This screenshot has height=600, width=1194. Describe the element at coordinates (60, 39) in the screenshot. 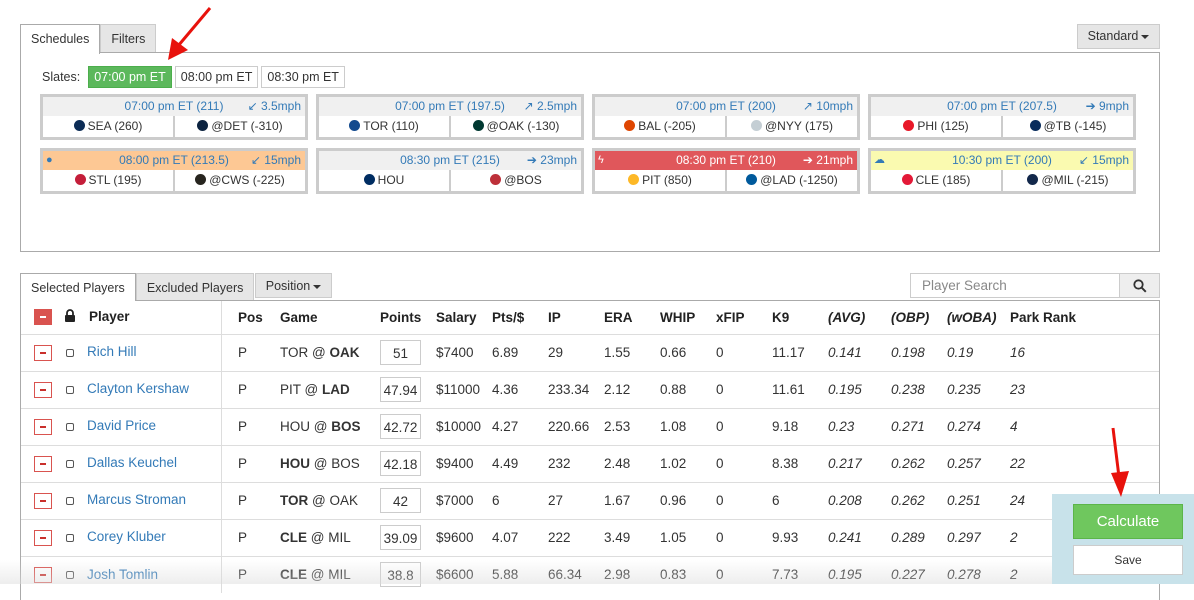

I see `tab-schedules: Schedules` at that location.